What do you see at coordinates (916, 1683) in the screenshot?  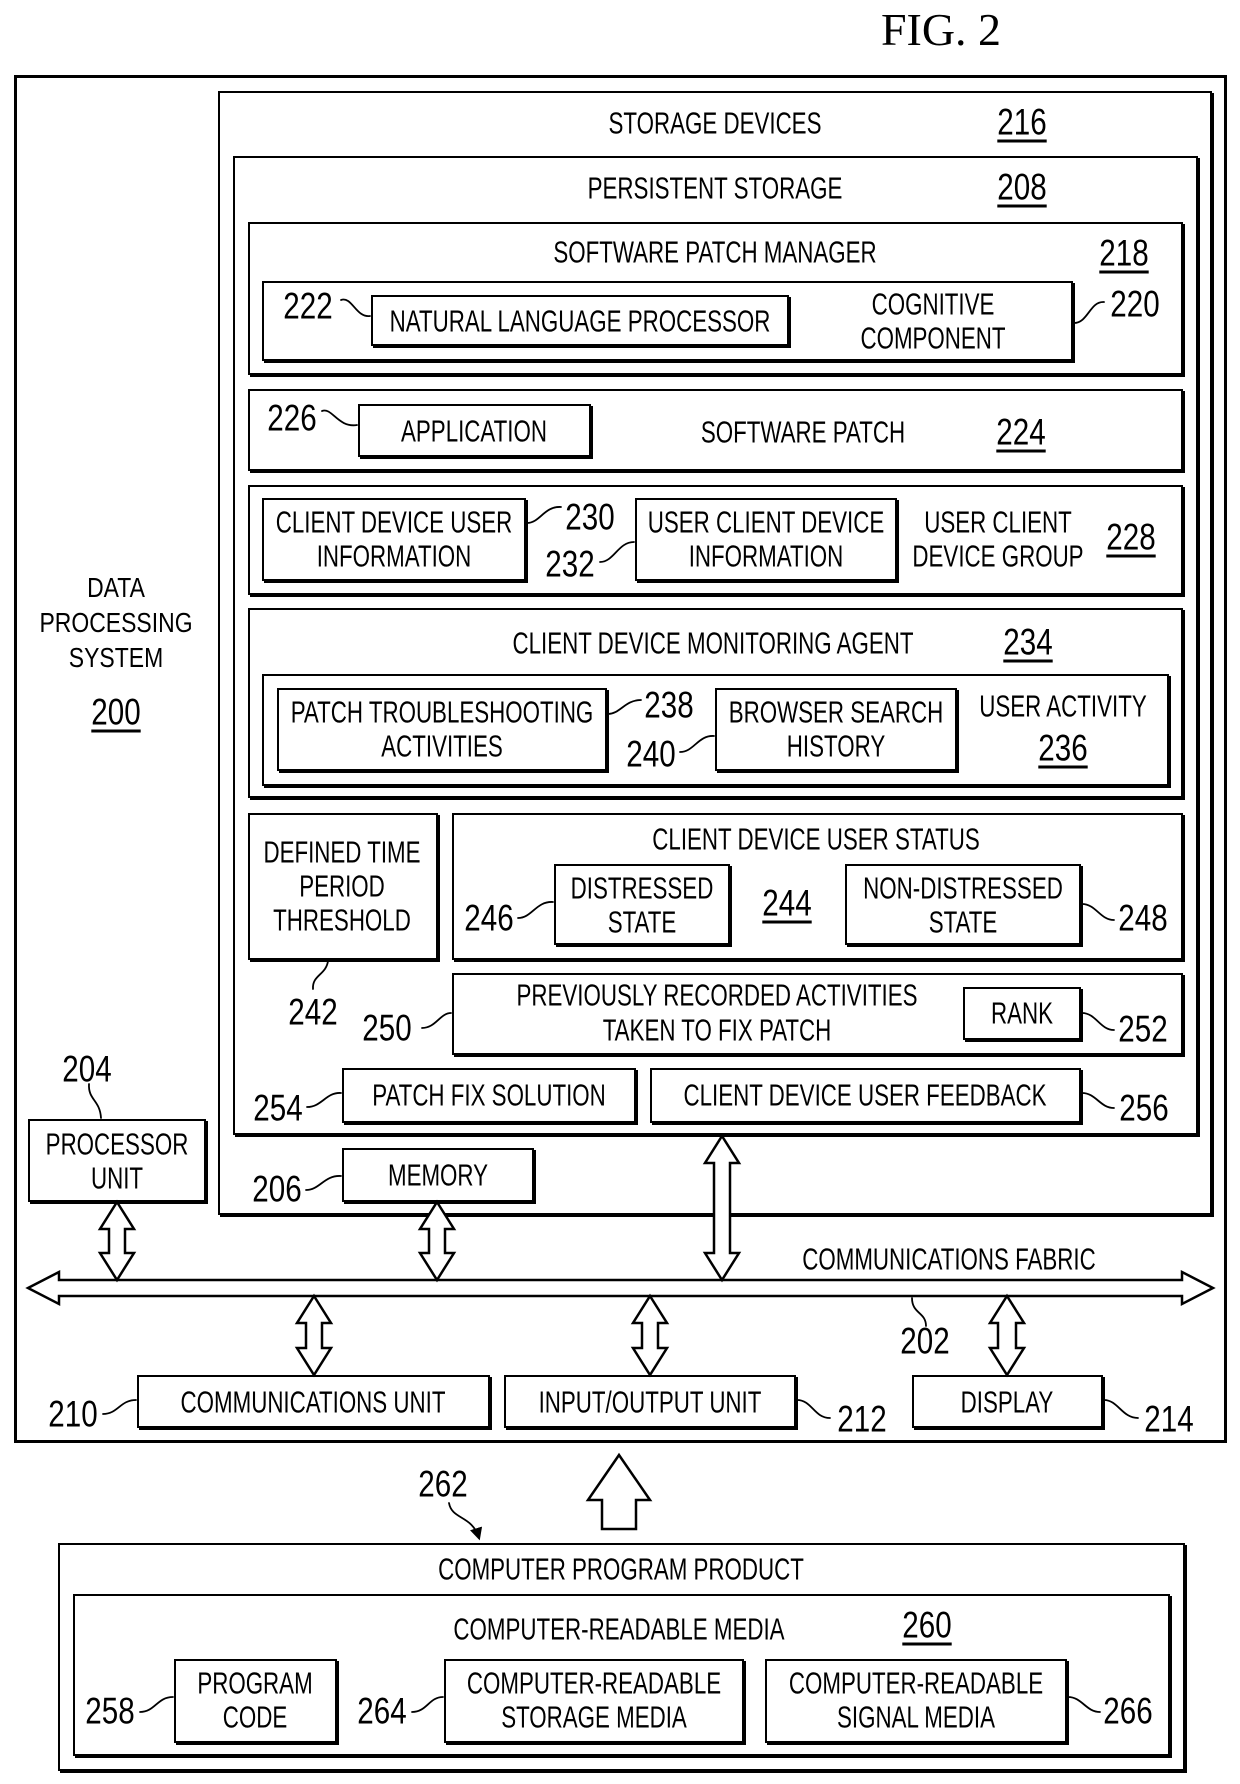 I see `computer-readable-signal-media-label-line-1: COMPUTER-READABLE` at bounding box center [916, 1683].